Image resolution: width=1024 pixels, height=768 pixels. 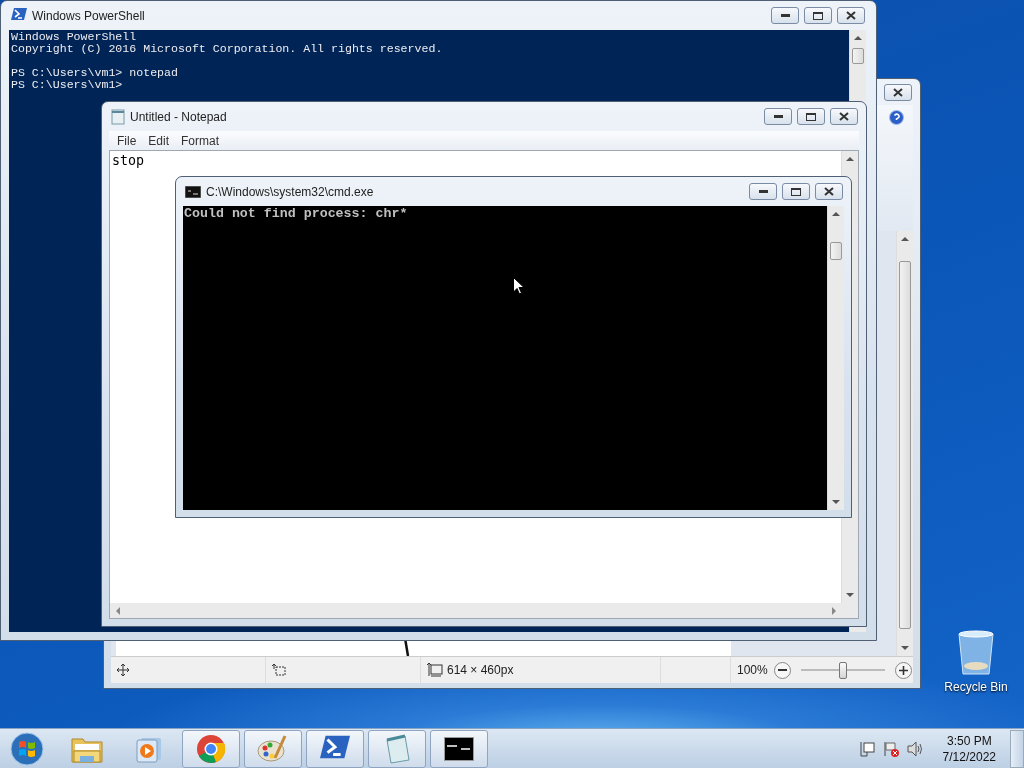 I want to click on help-icon, so click(x=896, y=117).